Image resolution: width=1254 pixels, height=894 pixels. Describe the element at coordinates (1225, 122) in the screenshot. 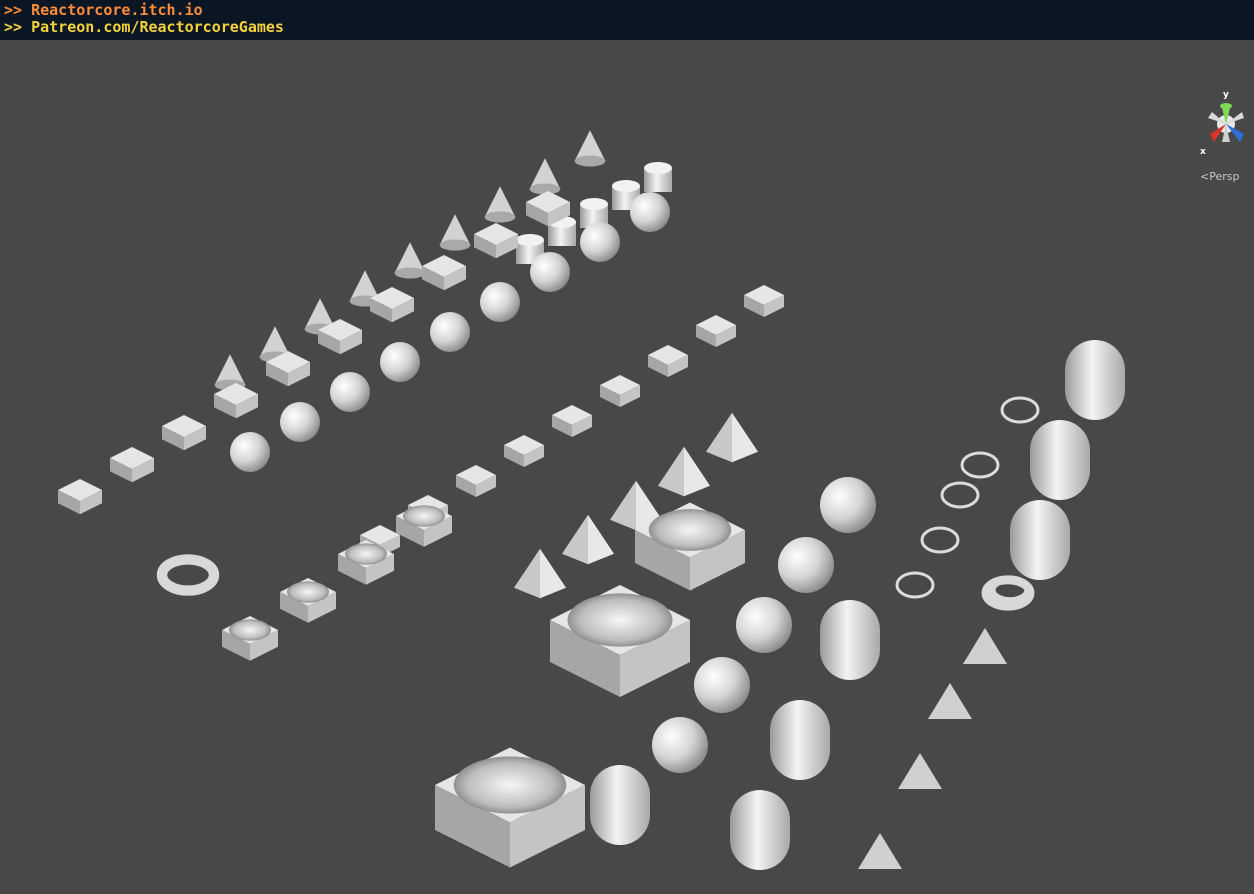

I see `orientation-gizmo: y x` at that location.